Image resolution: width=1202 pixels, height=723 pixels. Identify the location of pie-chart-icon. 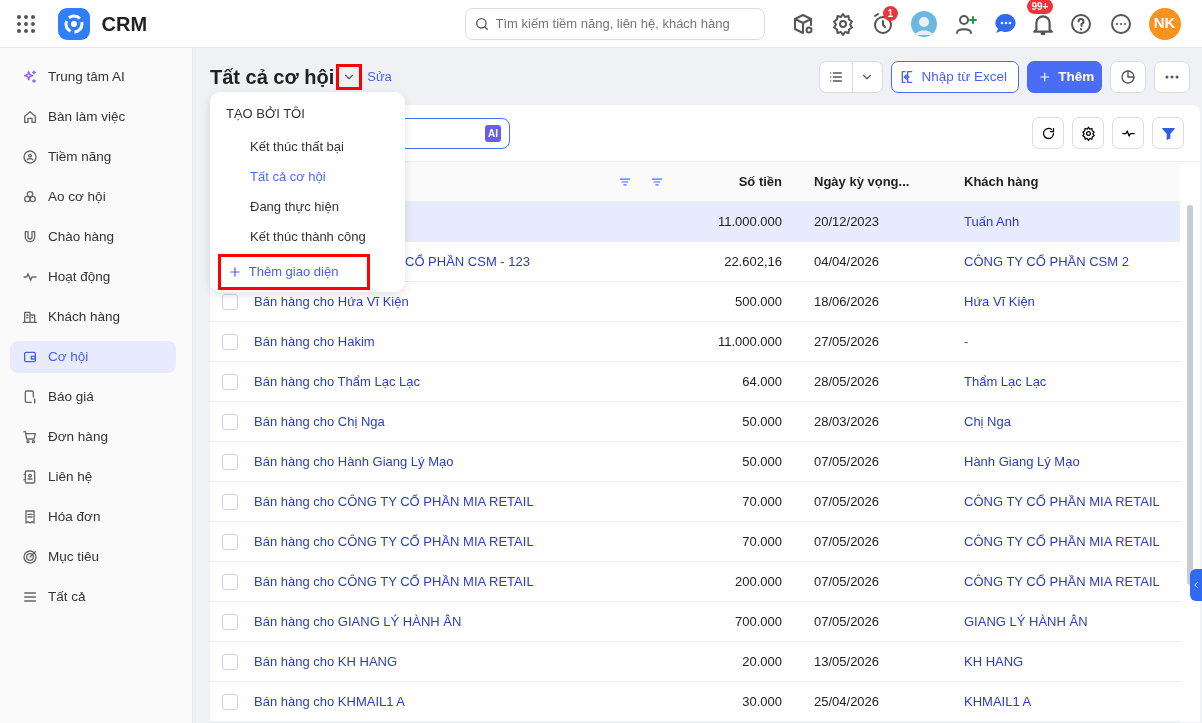
(1128, 77).